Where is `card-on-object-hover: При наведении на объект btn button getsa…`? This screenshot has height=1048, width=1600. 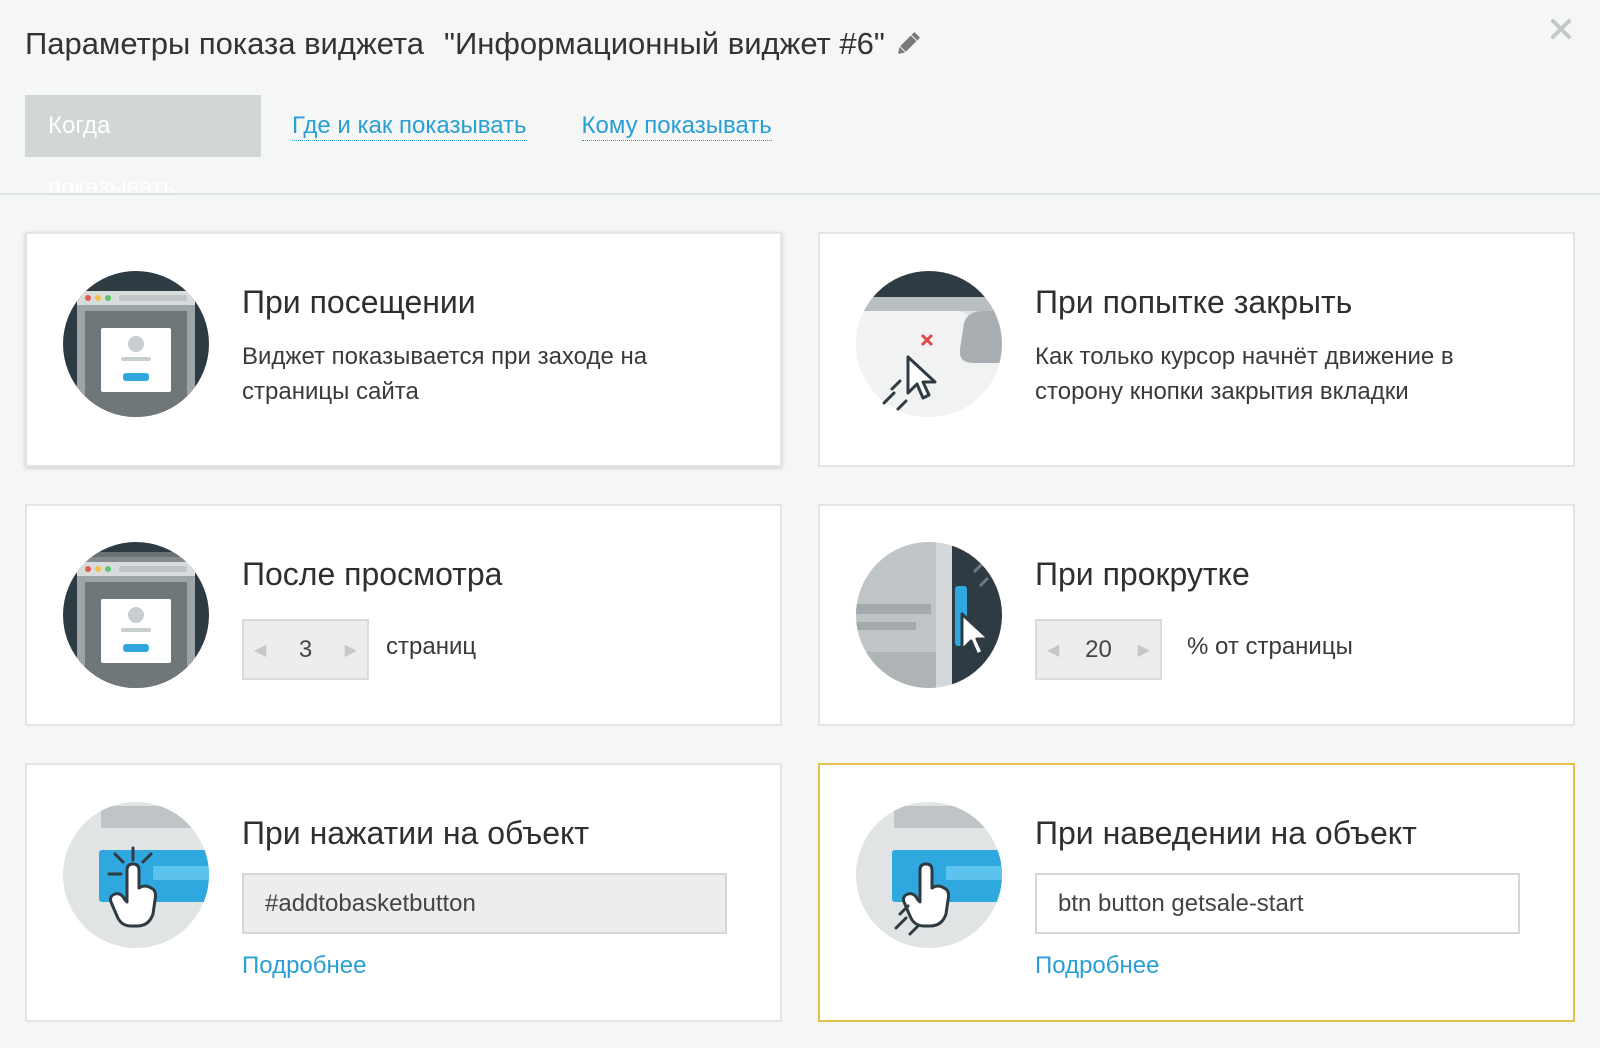 card-on-object-hover: При наведении на объект btn button getsa… is located at coordinates (1196, 892).